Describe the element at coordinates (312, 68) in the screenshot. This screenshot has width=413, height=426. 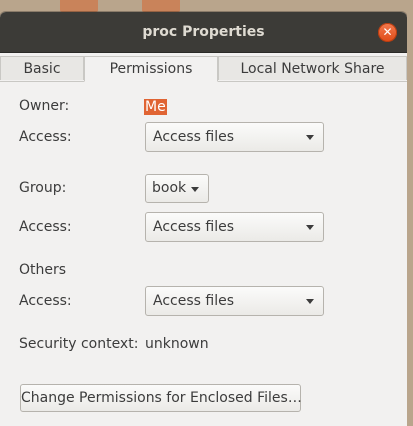
I see `tab-local-network-share: Local Network Share` at that location.